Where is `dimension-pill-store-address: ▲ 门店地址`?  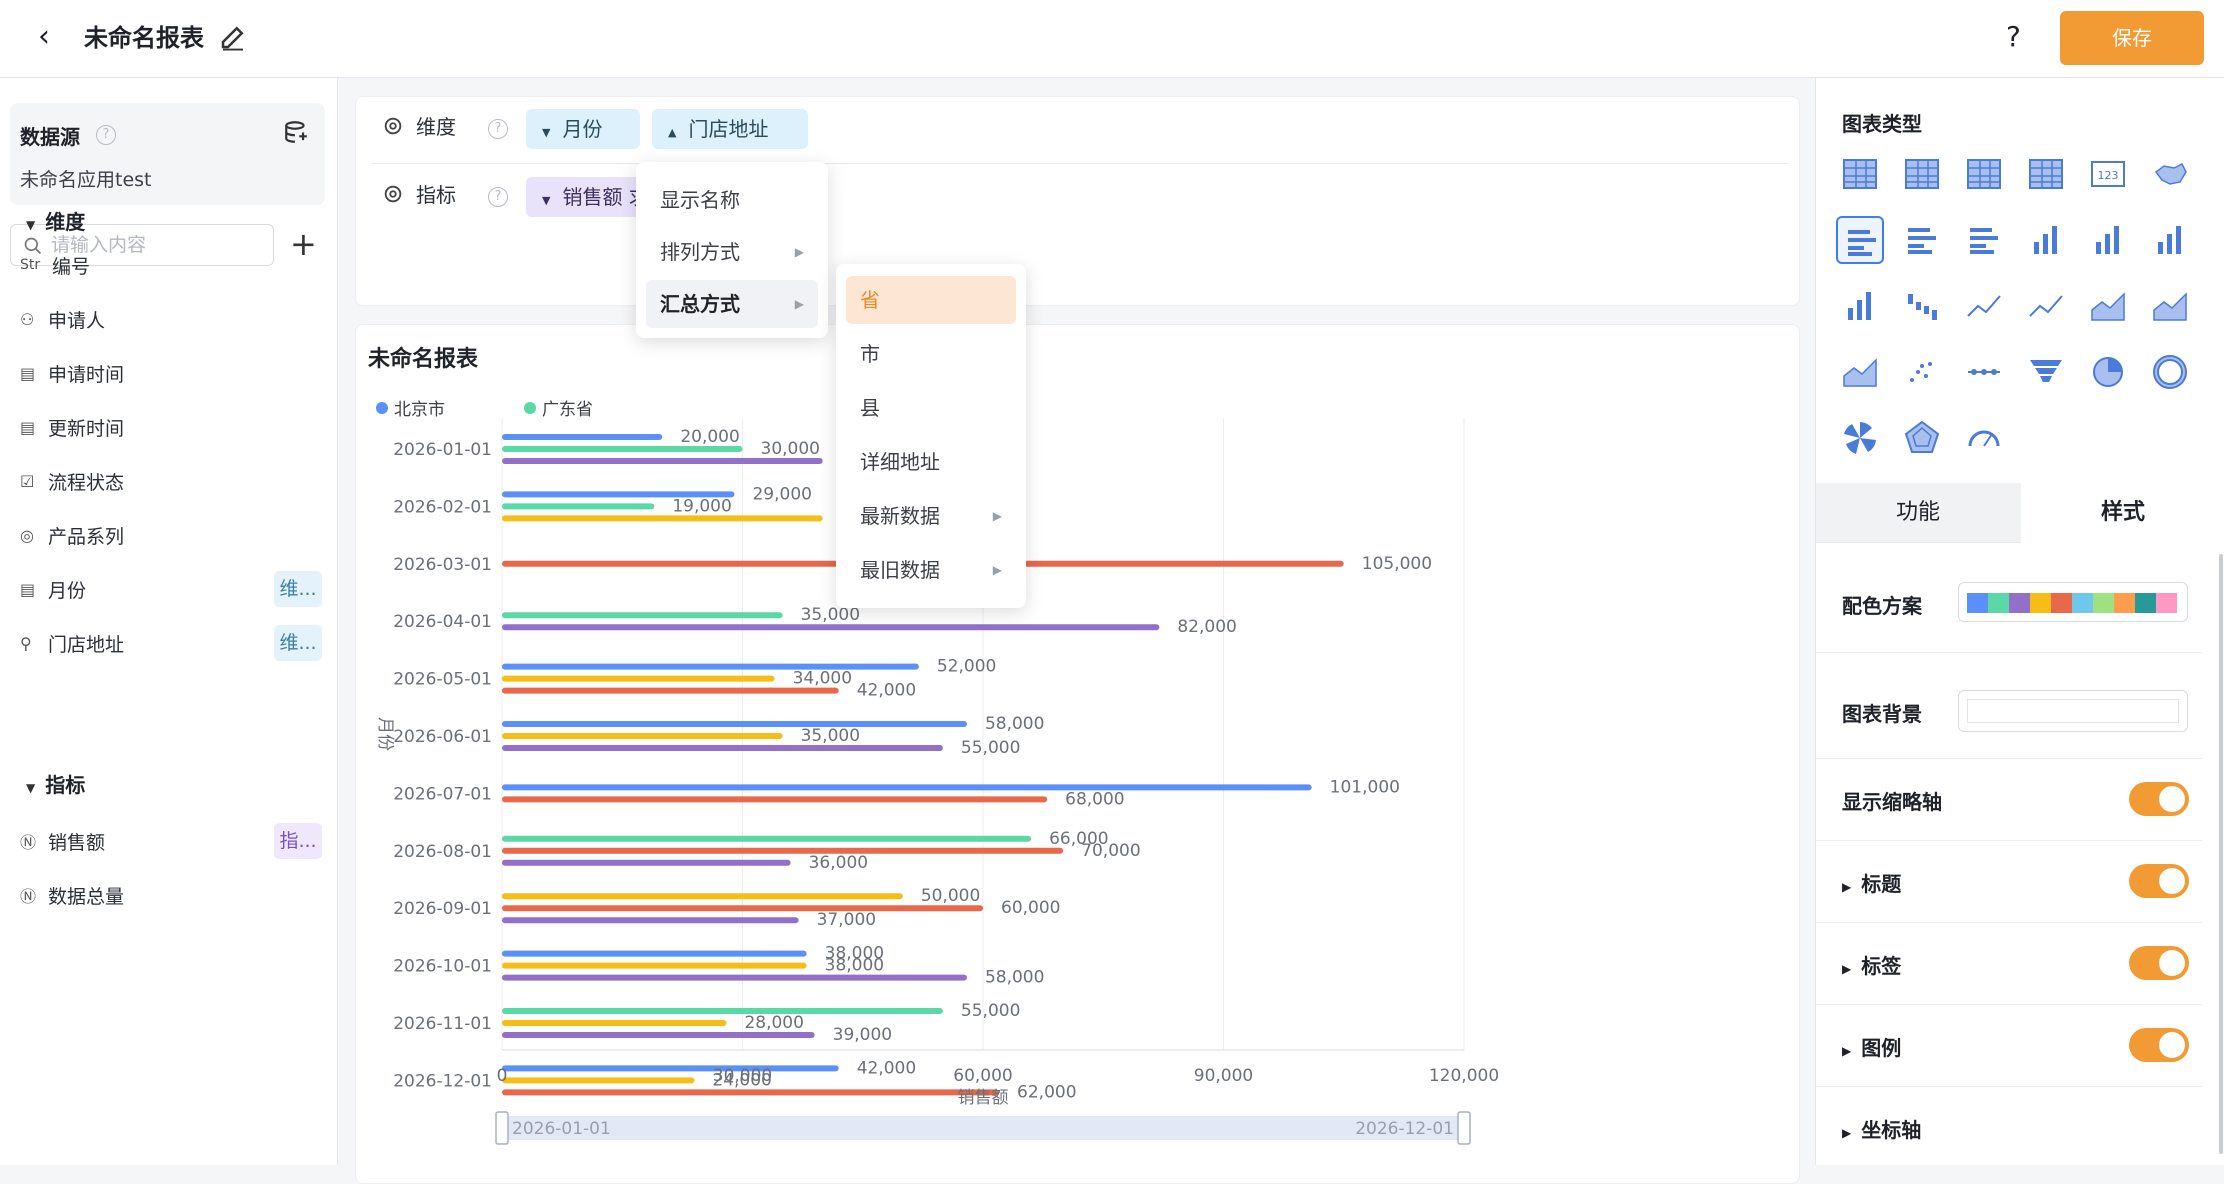 dimension-pill-store-address: ▲ 门店地址 is located at coordinates (730, 129).